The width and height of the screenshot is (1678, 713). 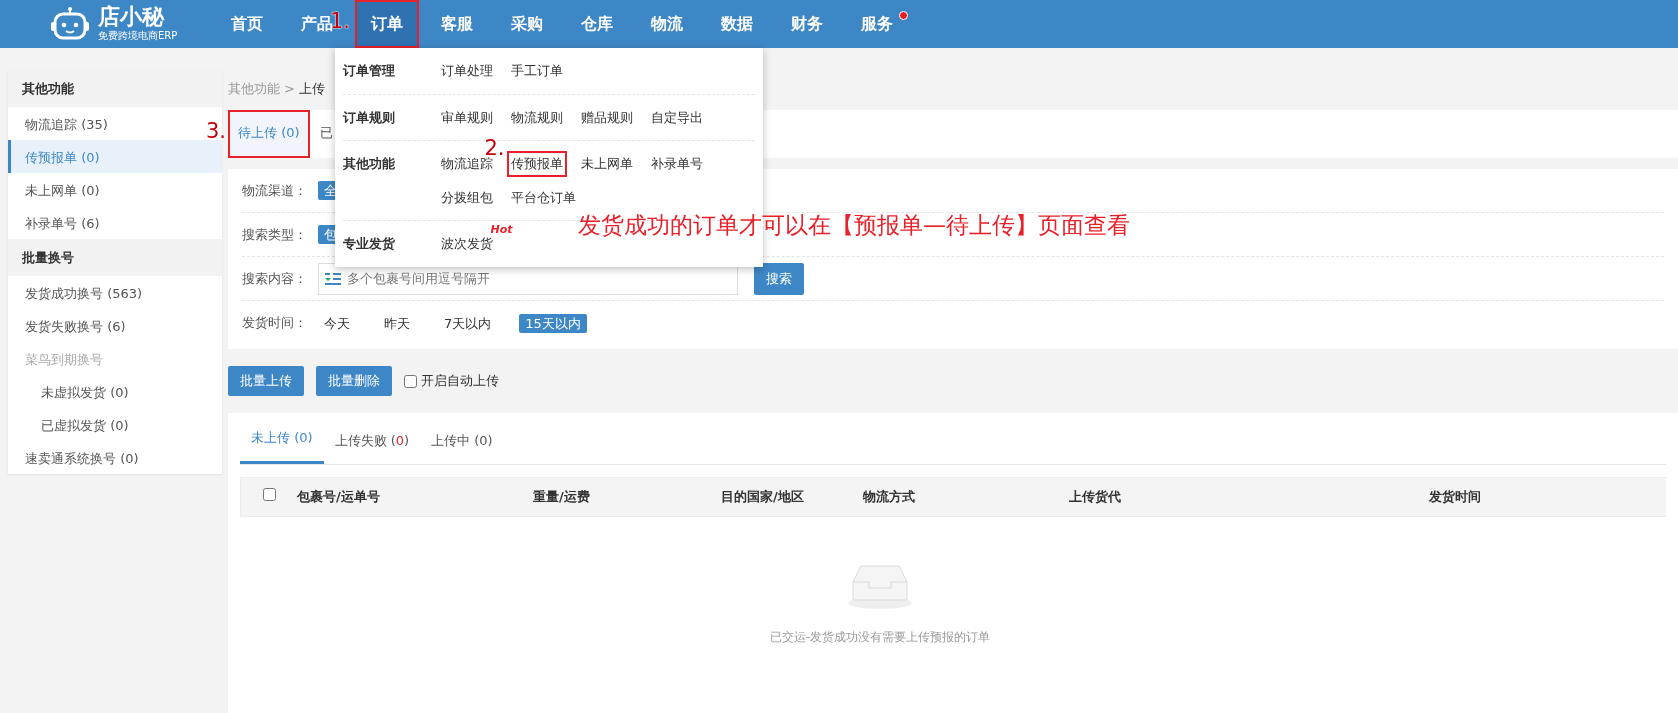 I want to click on action-button: 批量上传, so click(x=266, y=381).